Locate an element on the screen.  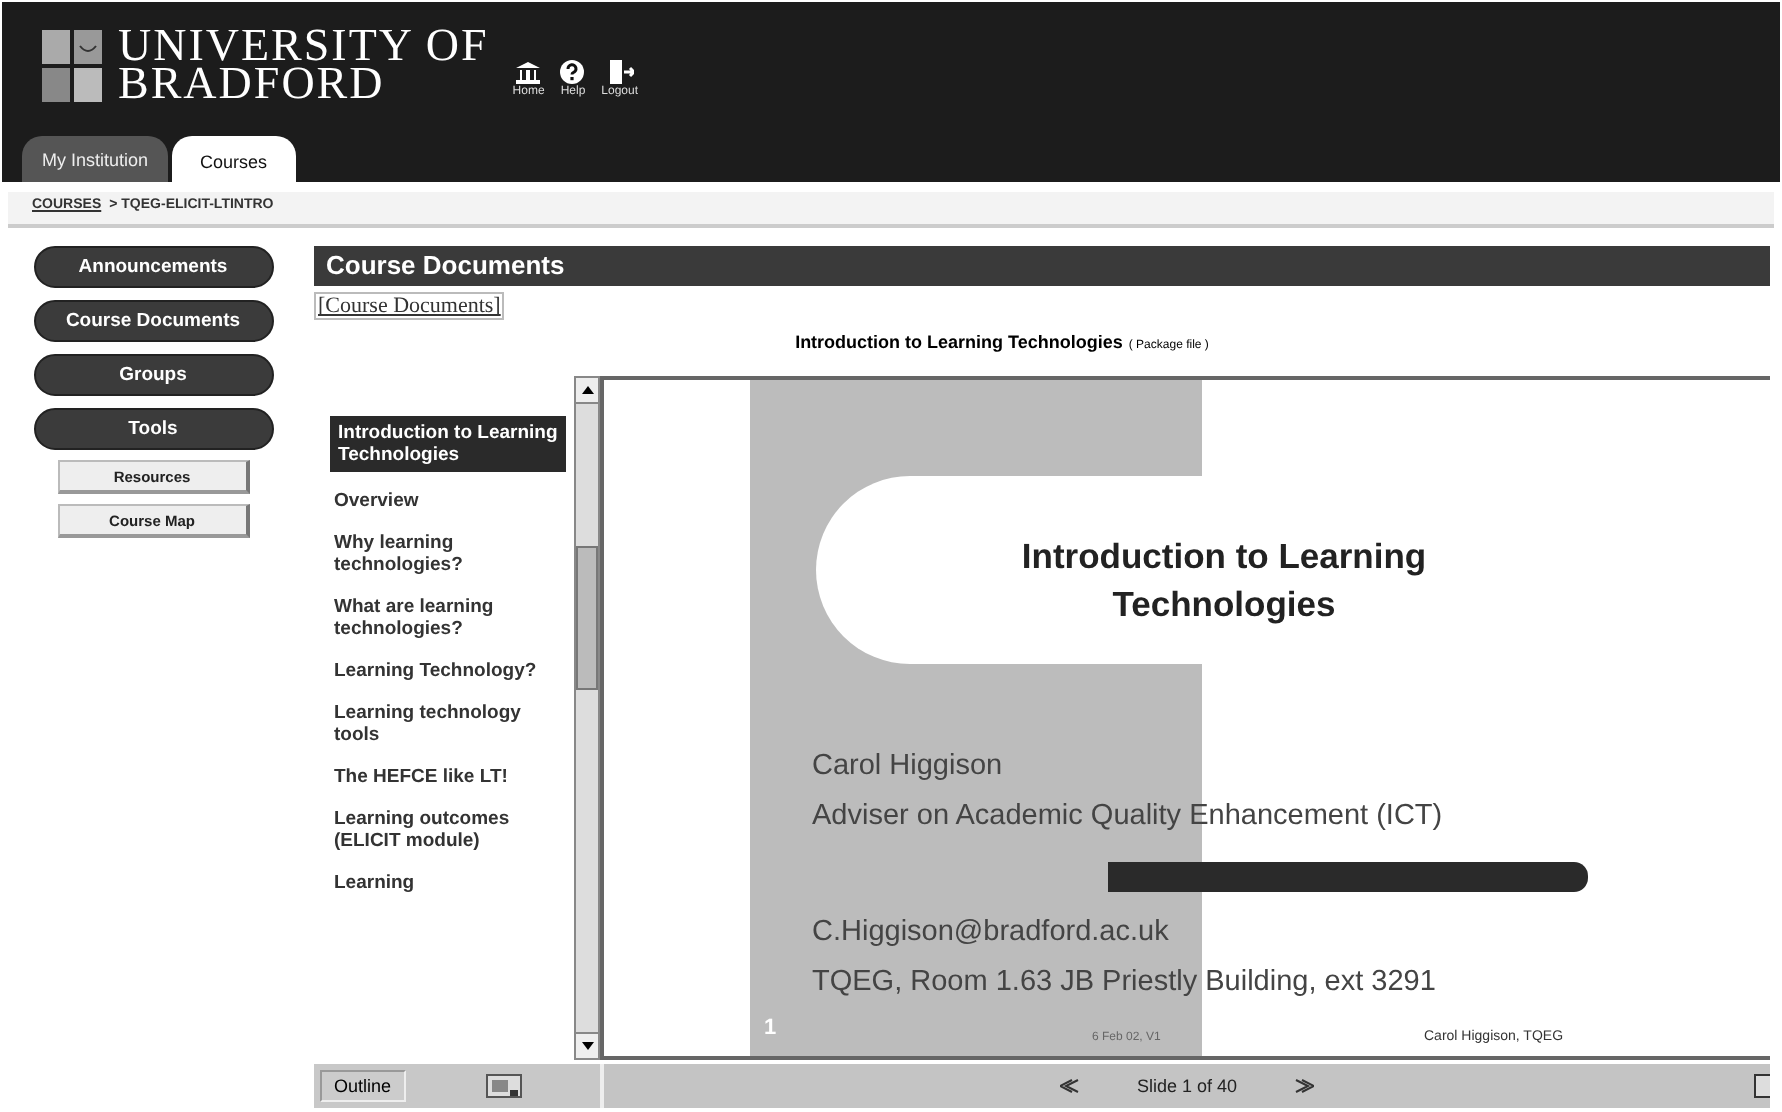
up-arrow-icon is located at coordinates (587, 390).